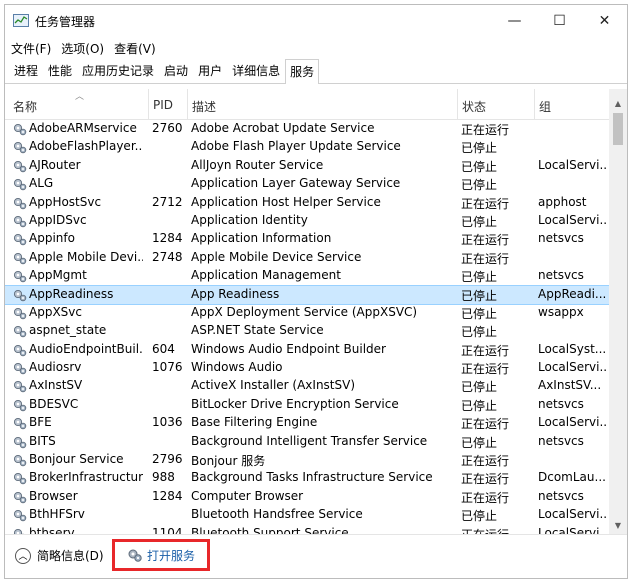 The height and width of the screenshot is (583, 632). I want to click on service-pid: 1104, so click(167, 529).